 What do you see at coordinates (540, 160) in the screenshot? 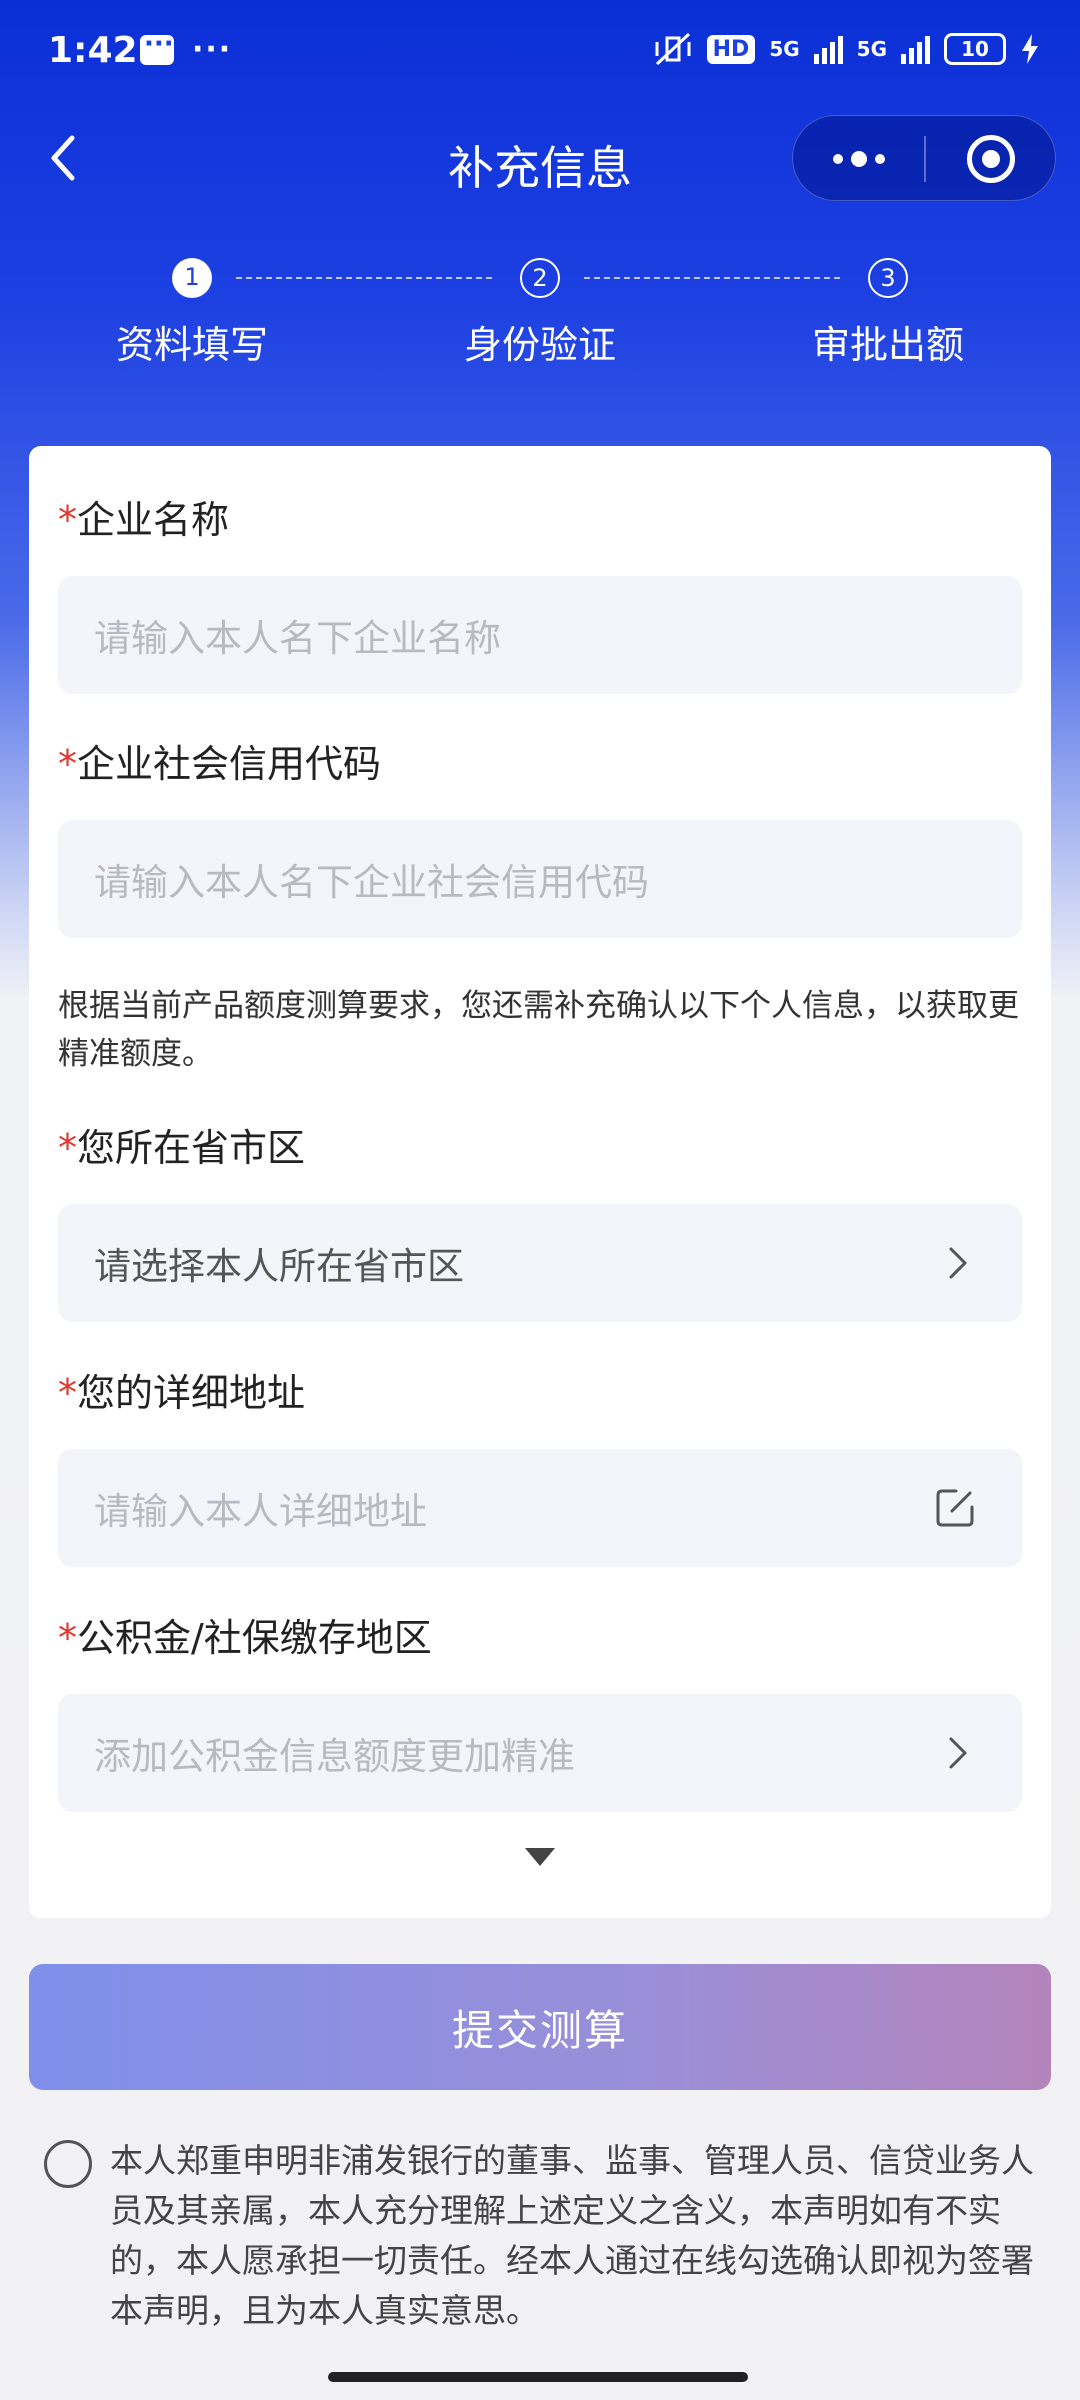
I see `nav-bar: 补充信息` at bounding box center [540, 160].